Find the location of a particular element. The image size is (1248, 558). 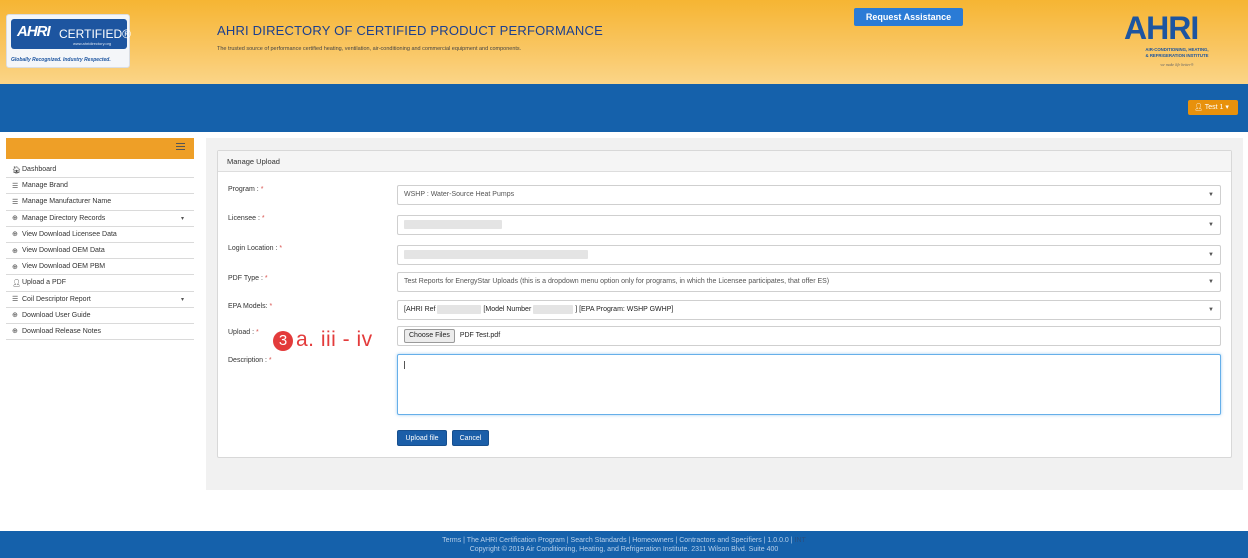

home-icon: 🏠︎ is located at coordinates (16, 170).